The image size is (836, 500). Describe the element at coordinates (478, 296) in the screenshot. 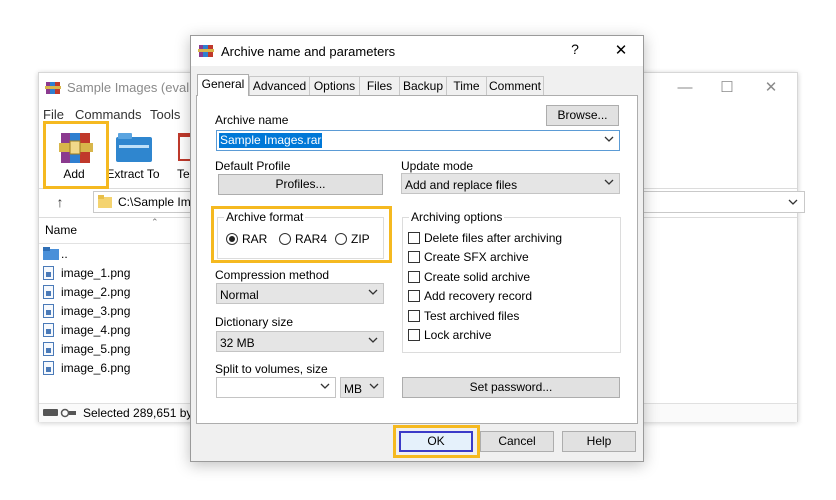

I see `recovery-record-label: Add recovery record` at that location.